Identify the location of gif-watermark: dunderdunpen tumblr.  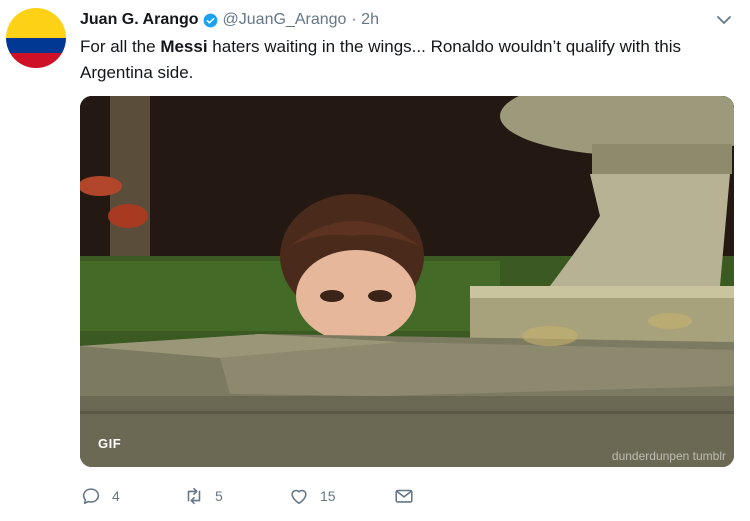
(668, 456).